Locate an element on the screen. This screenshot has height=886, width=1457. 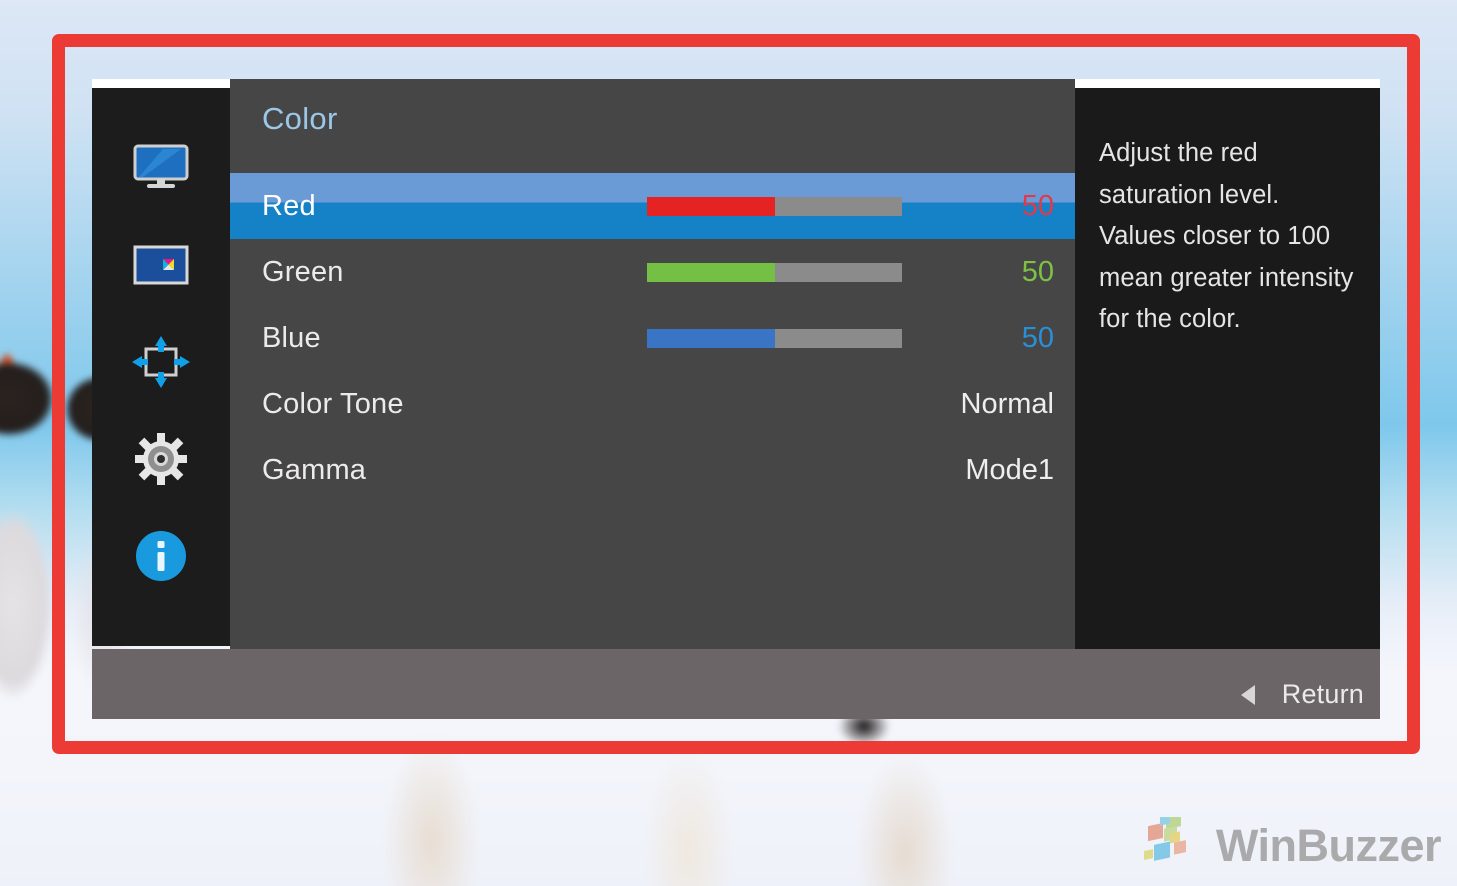
red-slider is located at coordinates (774, 206).